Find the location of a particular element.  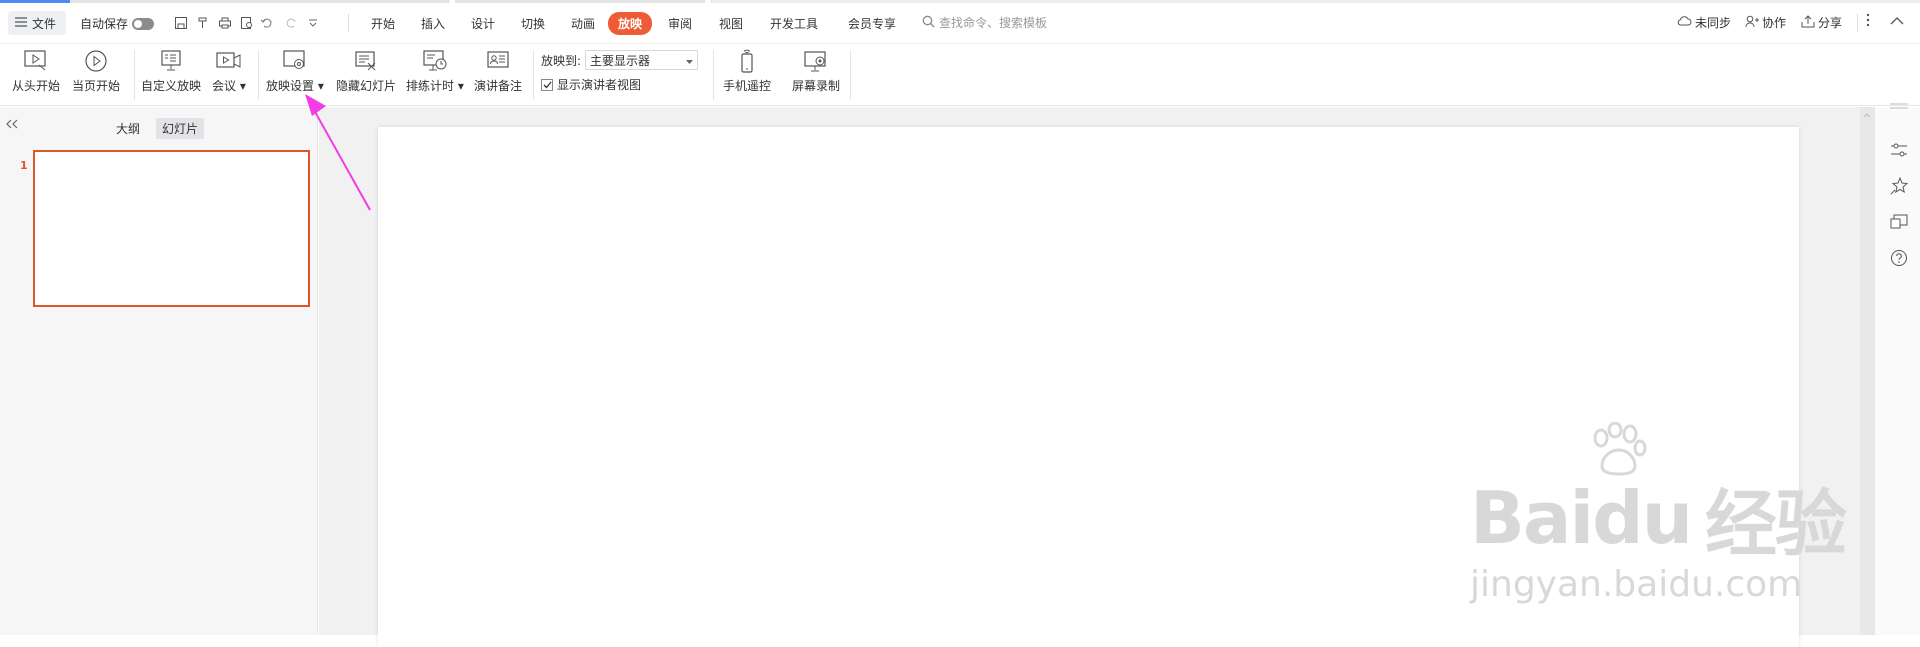

from-current-button: 当页开始 is located at coordinates (96, 71).